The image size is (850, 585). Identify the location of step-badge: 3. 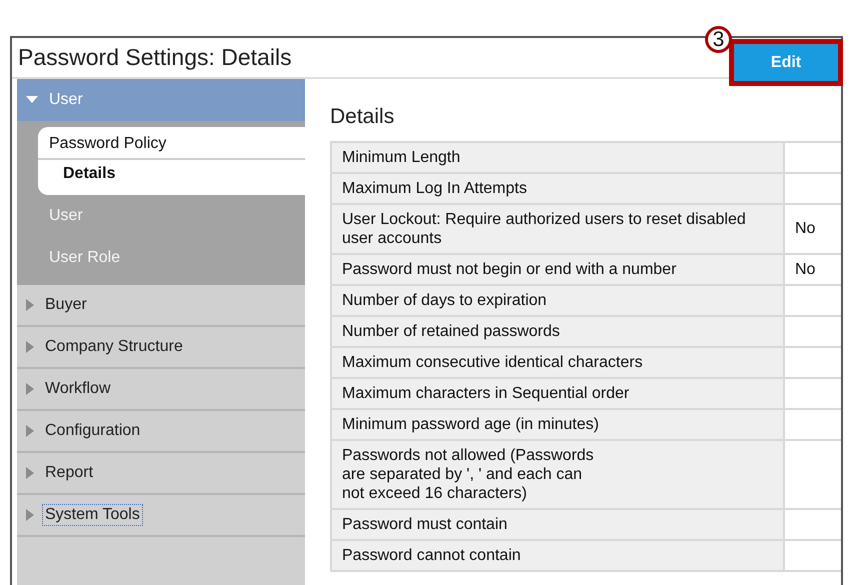
(718, 39).